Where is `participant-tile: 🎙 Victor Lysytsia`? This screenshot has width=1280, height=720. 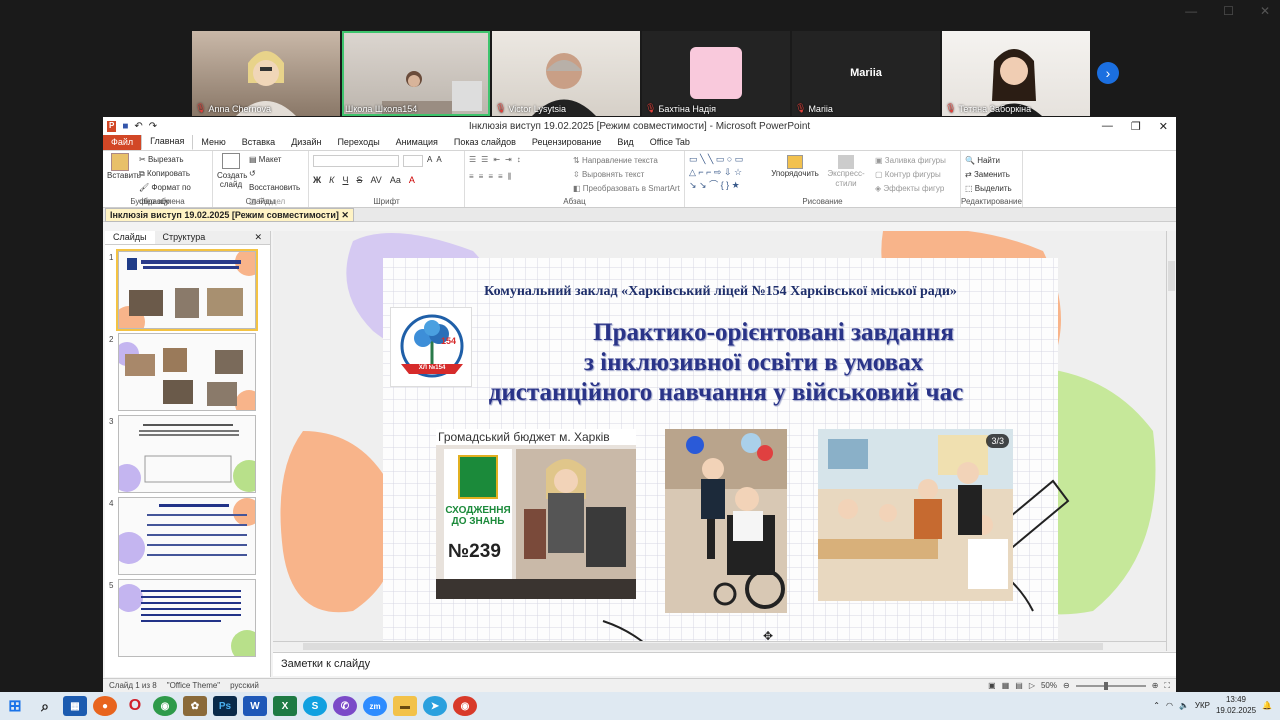 participant-tile: 🎙 Victor Lysytsia is located at coordinates (566, 73).